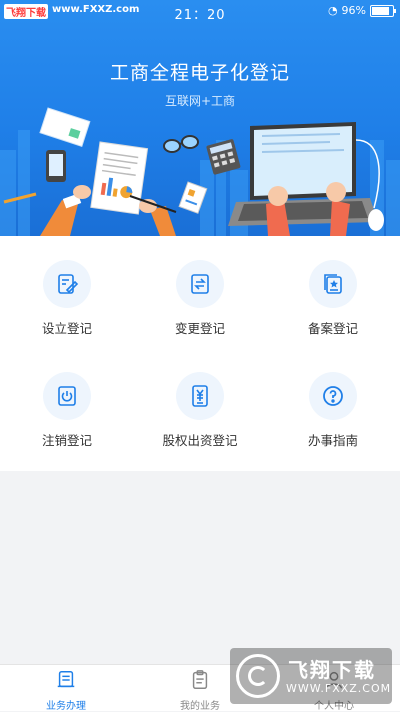 The image size is (400, 712). What do you see at coordinates (200, 396) in the screenshot?
I see `equity-yuan-icon` at bounding box center [200, 396].